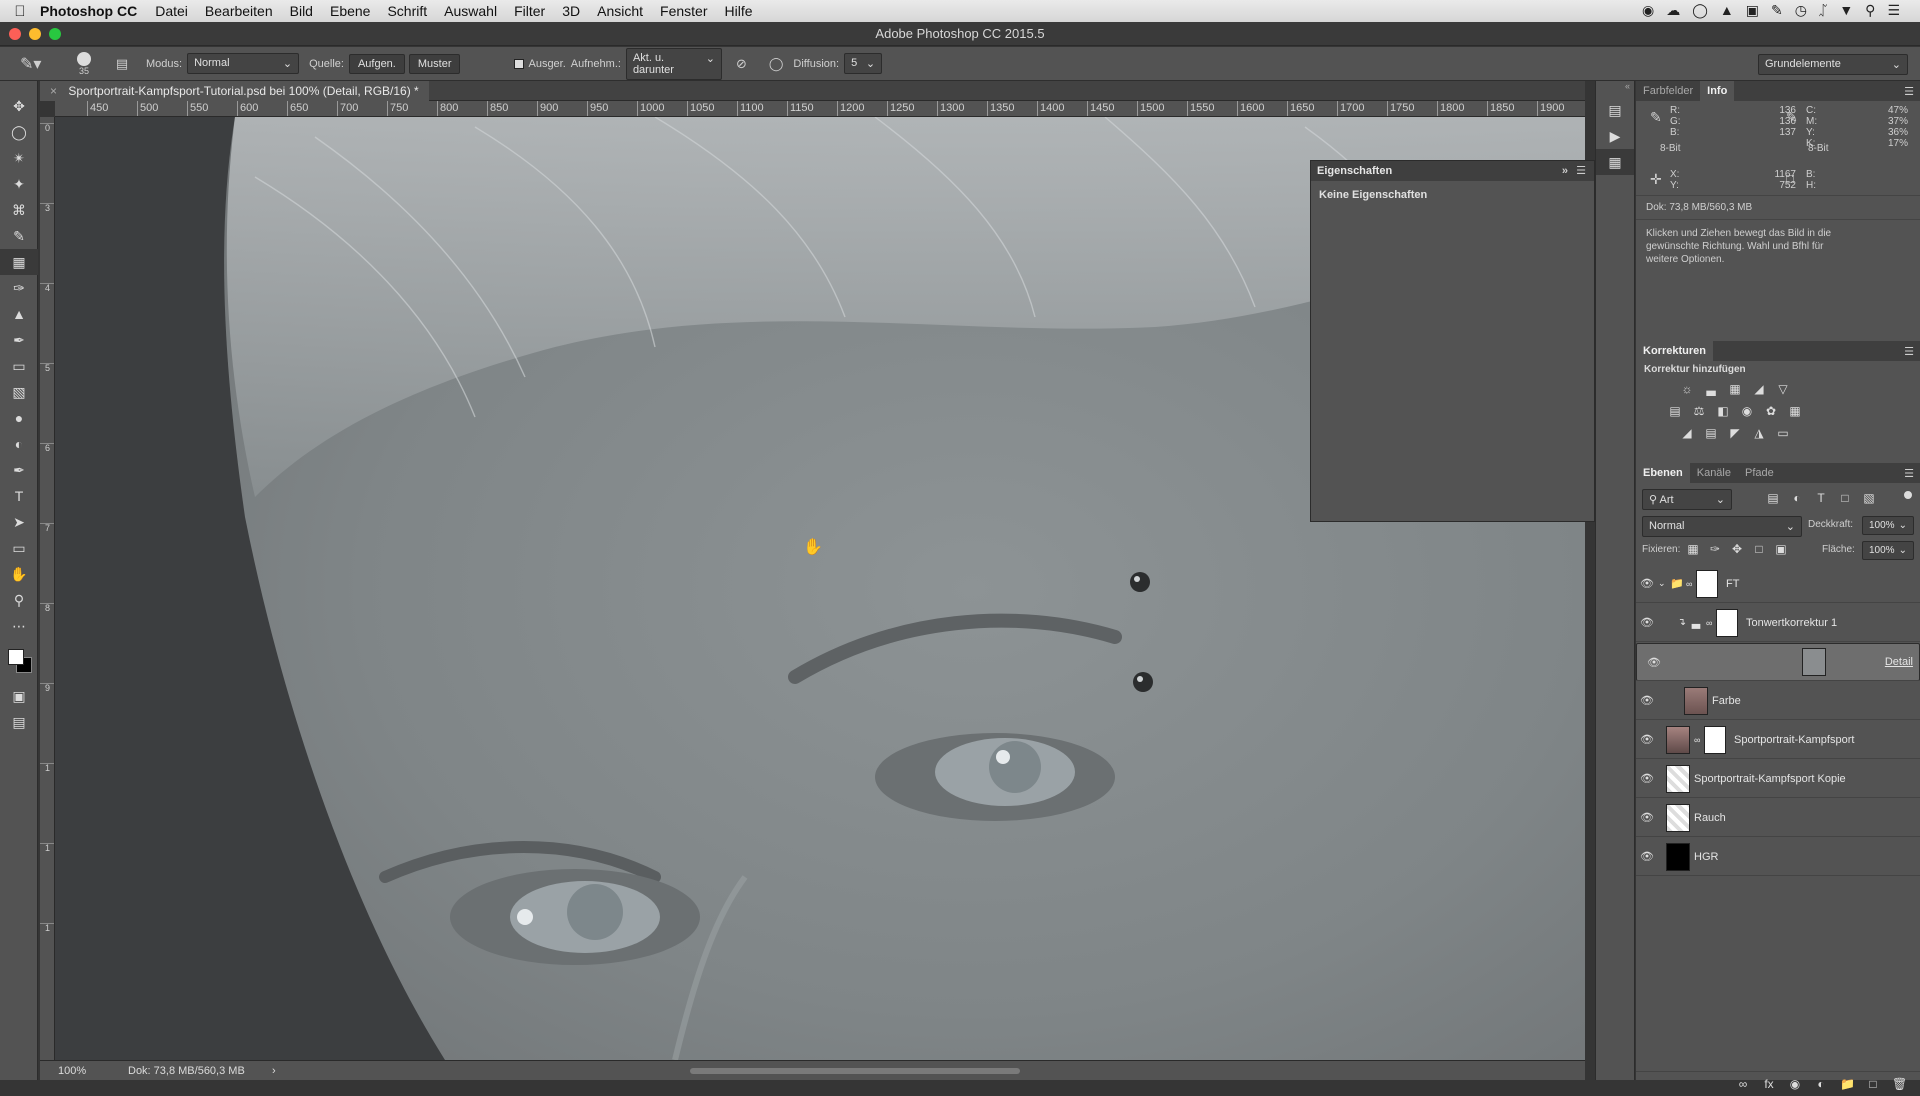  What do you see at coordinates (1888, 550) in the screenshot?
I see `fill-field: 100% ⌄` at bounding box center [1888, 550].